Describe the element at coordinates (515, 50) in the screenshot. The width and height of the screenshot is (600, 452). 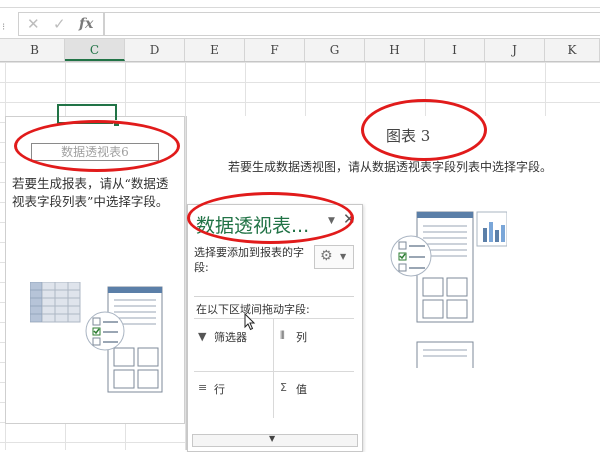
I see `column-header: J` at that location.